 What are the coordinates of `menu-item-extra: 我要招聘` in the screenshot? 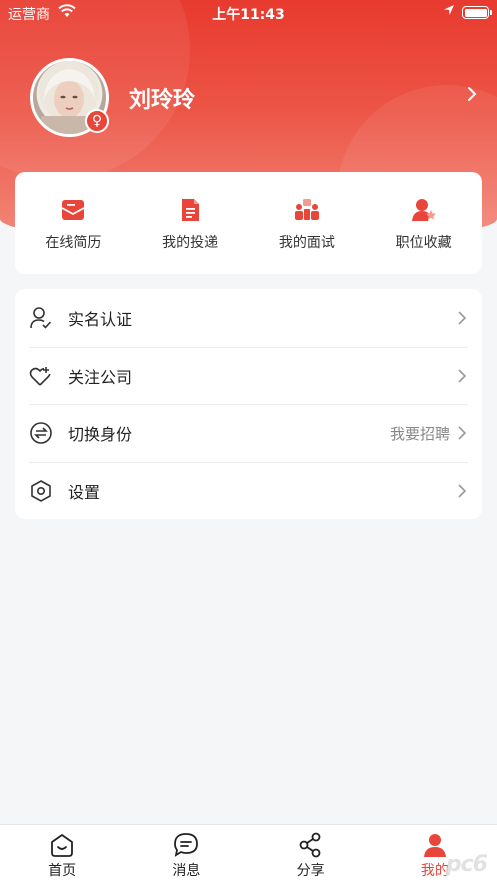 It's located at (419, 433).